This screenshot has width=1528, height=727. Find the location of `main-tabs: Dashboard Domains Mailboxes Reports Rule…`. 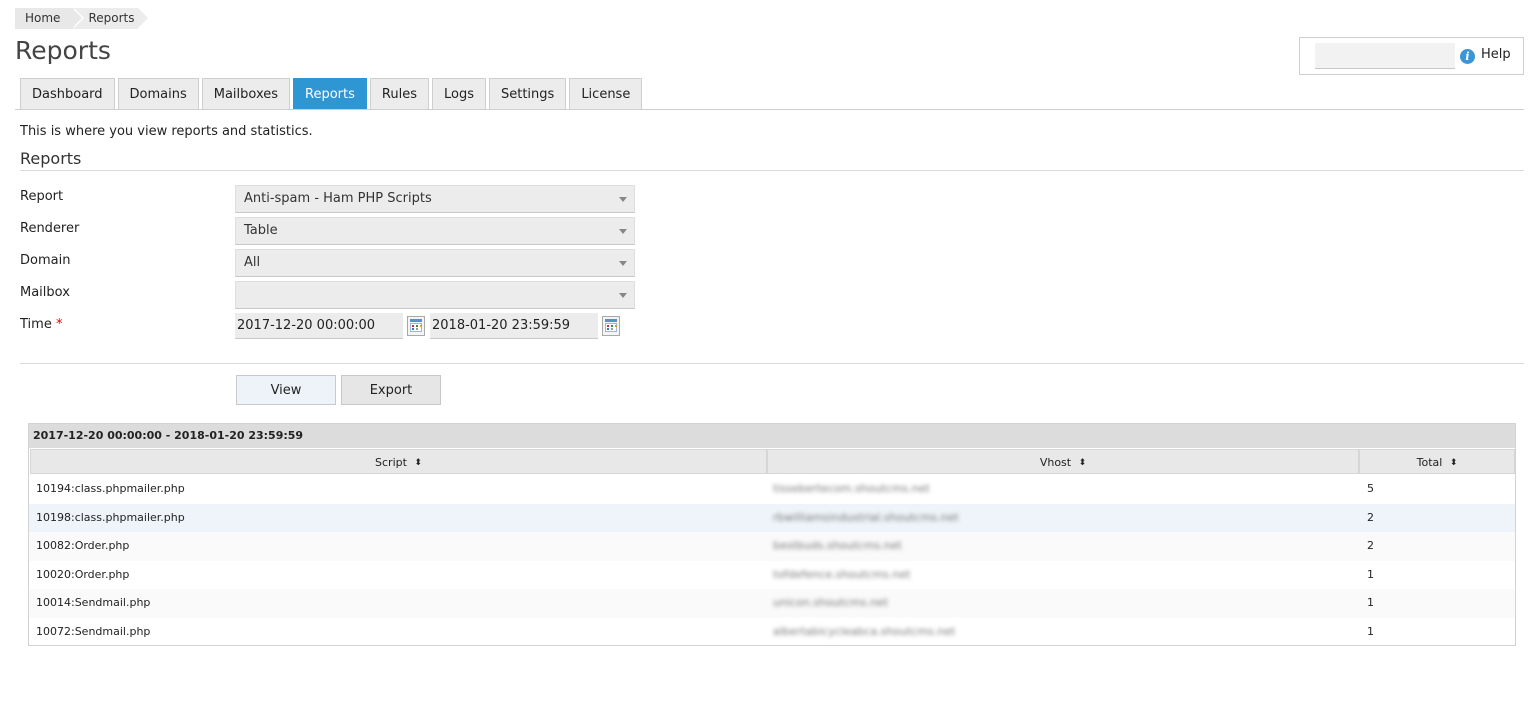

main-tabs: Dashboard Domains Mailboxes Reports Rule… is located at coordinates (332, 94).